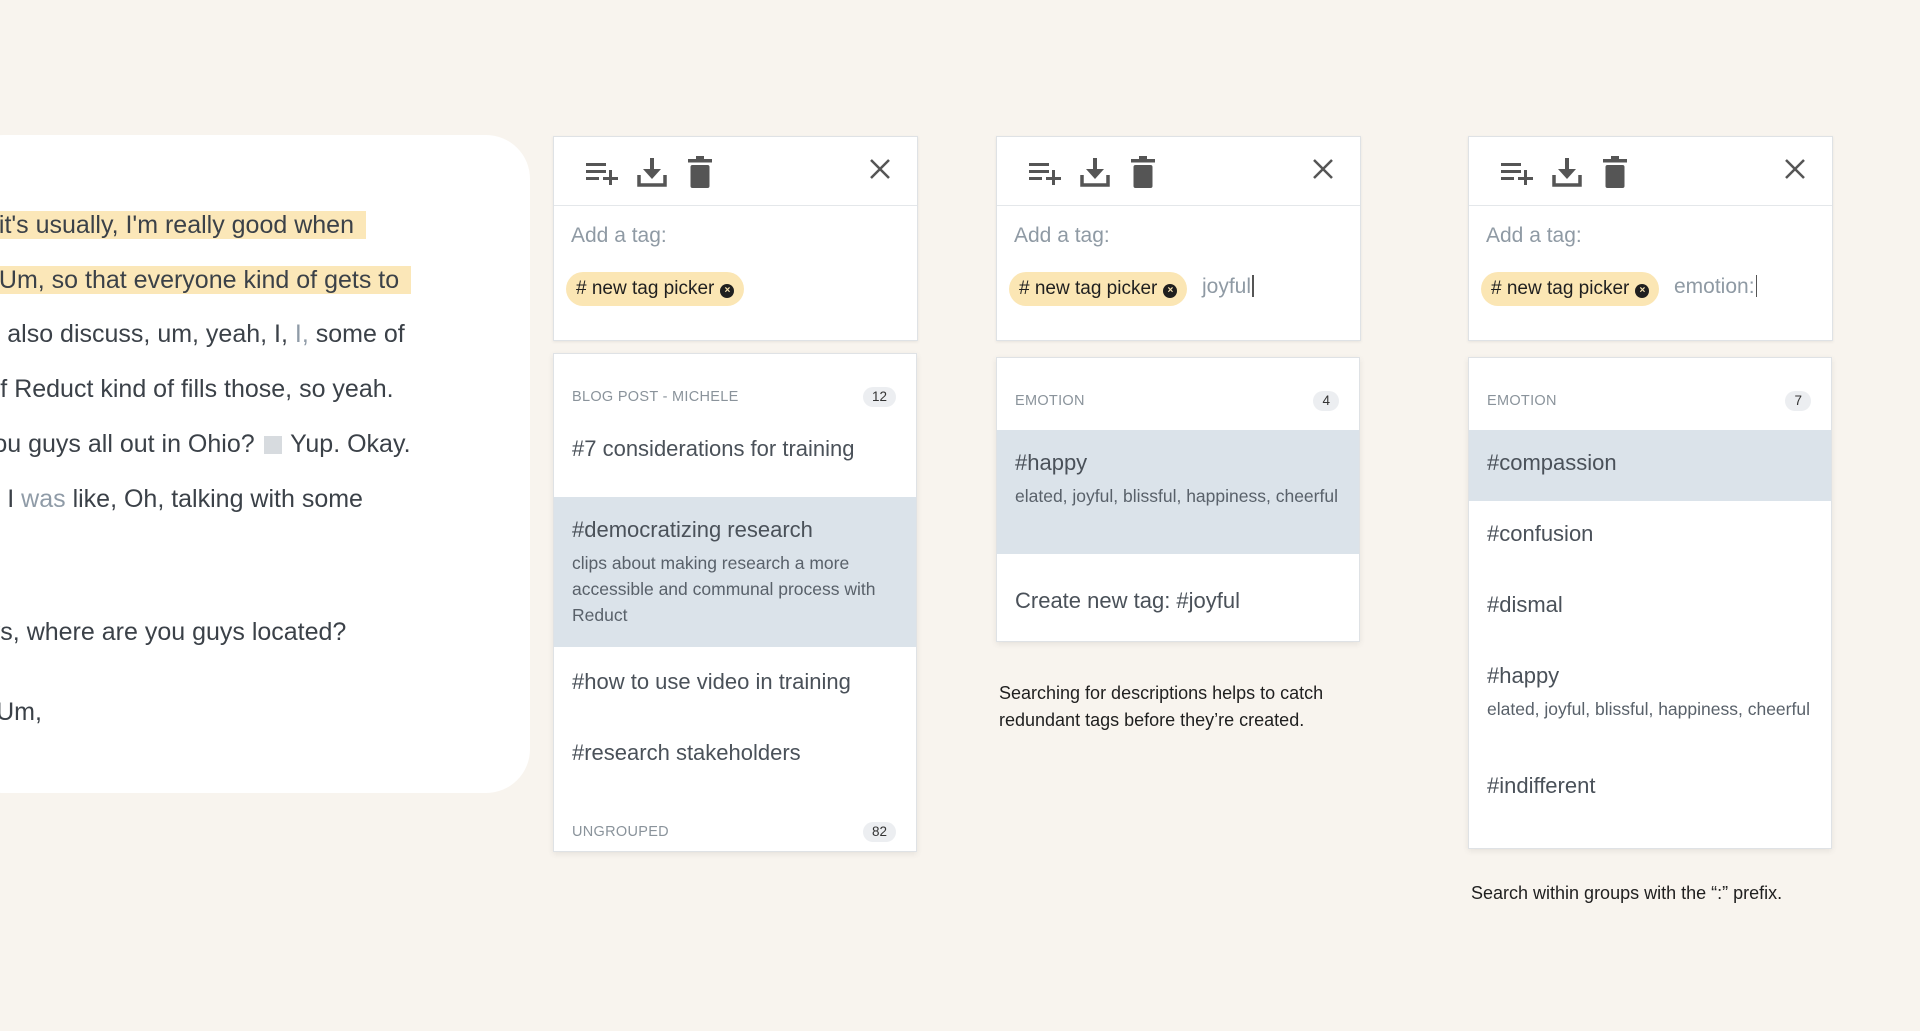 Image resolution: width=1920 pixels, height=1031 pixels. I want to click on tag-input-area: Add a tag: # new tag picker × emotion:, so click(1650, 273).